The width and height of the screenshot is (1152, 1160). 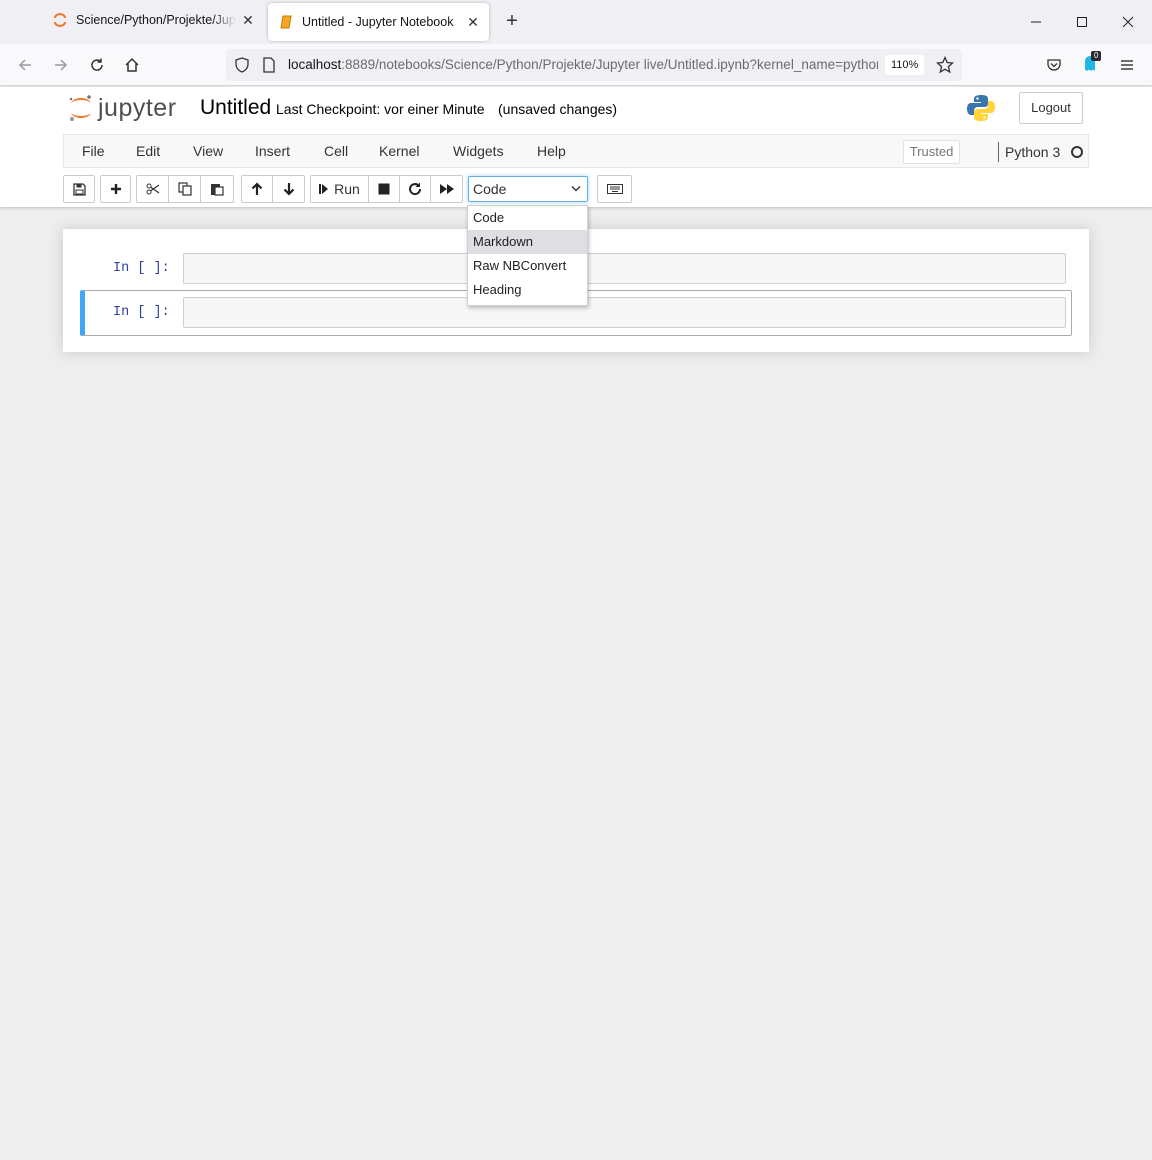 What do you see at coordinates (148, 151) in the screenshot?
I see `menu-edit: Edit` at bounding box center [148, 151].